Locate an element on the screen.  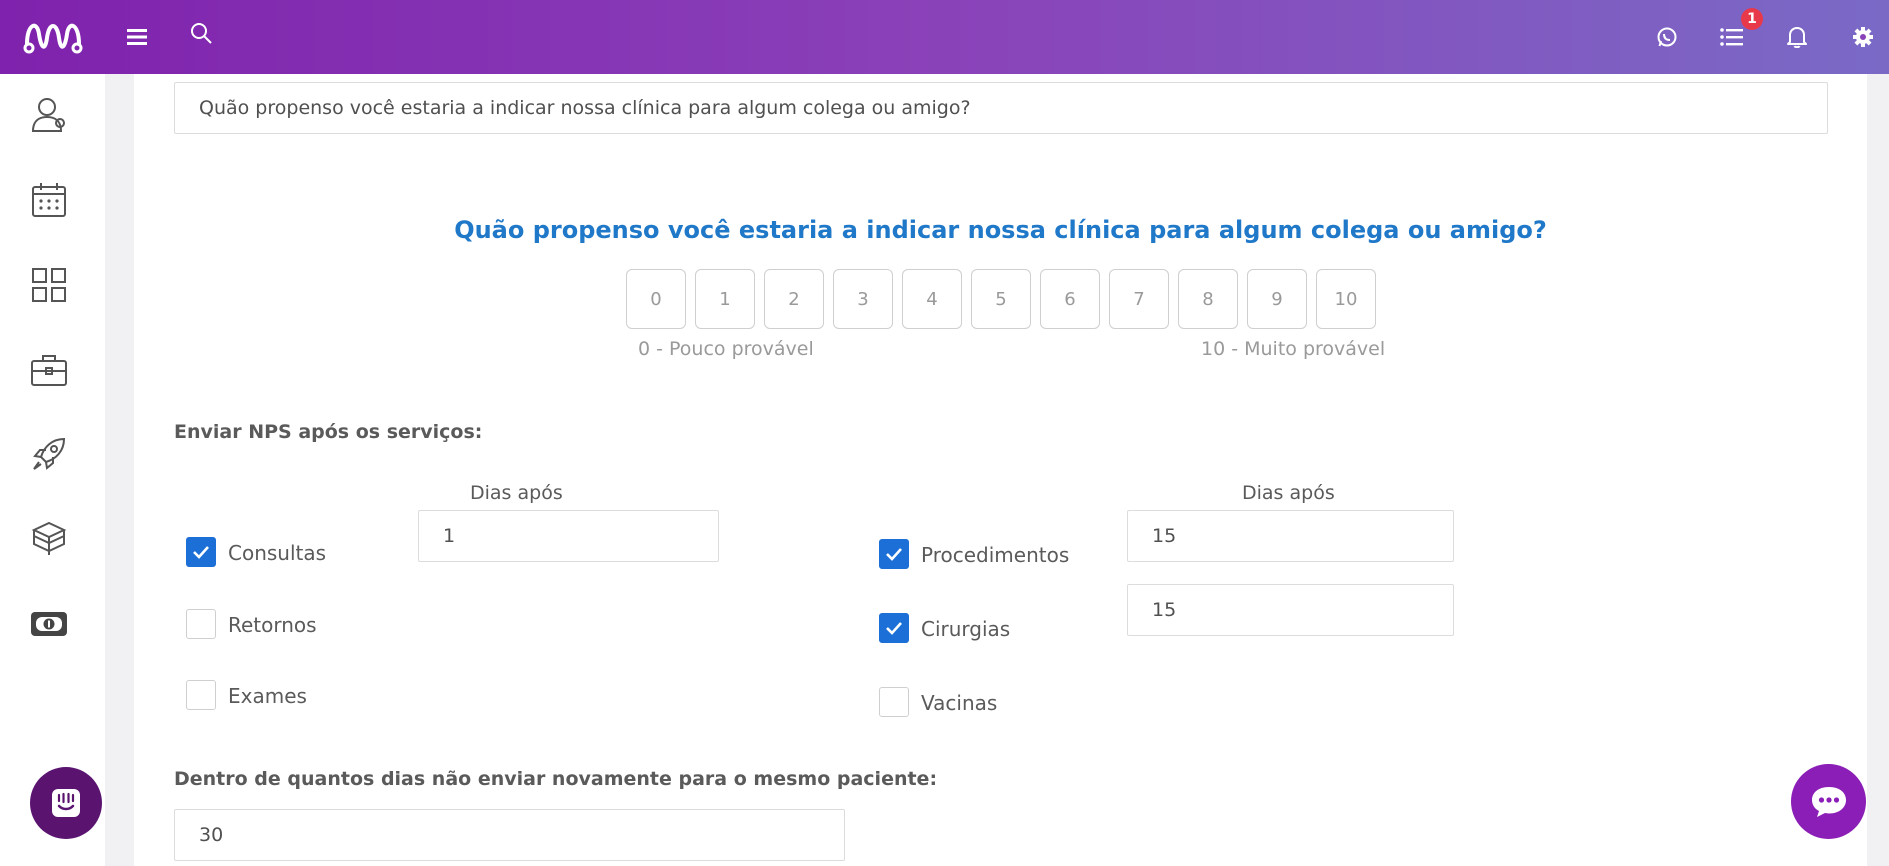
search-icon is located at coordinates (201, 35).